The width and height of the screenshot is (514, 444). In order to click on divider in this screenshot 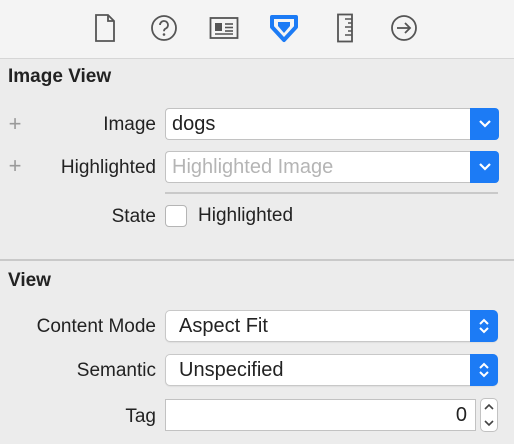, I will do `click(331, 193)`.